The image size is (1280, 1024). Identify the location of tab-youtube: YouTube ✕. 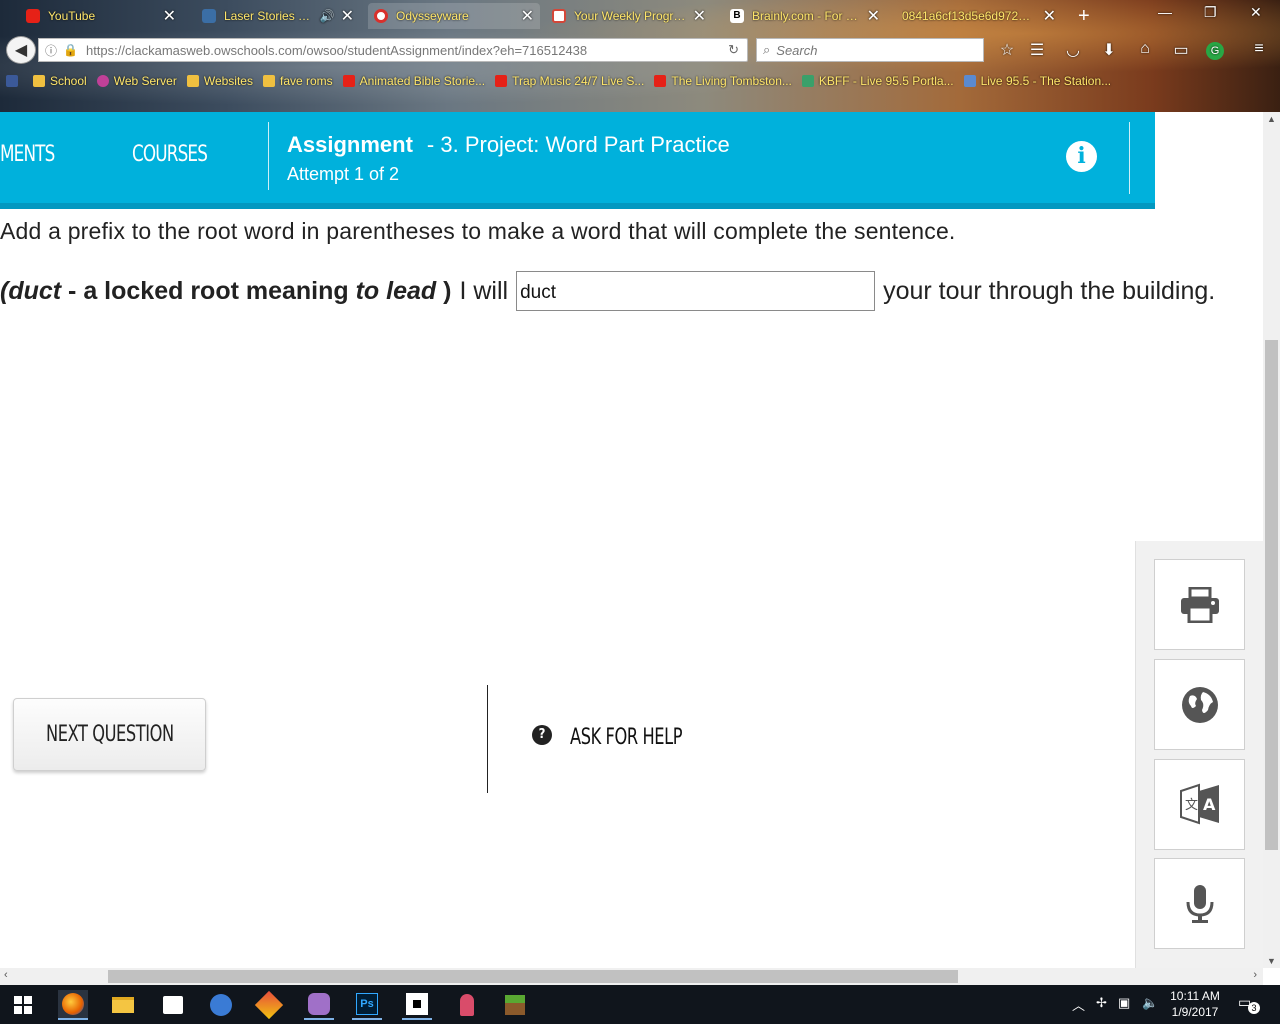
(101, 16).